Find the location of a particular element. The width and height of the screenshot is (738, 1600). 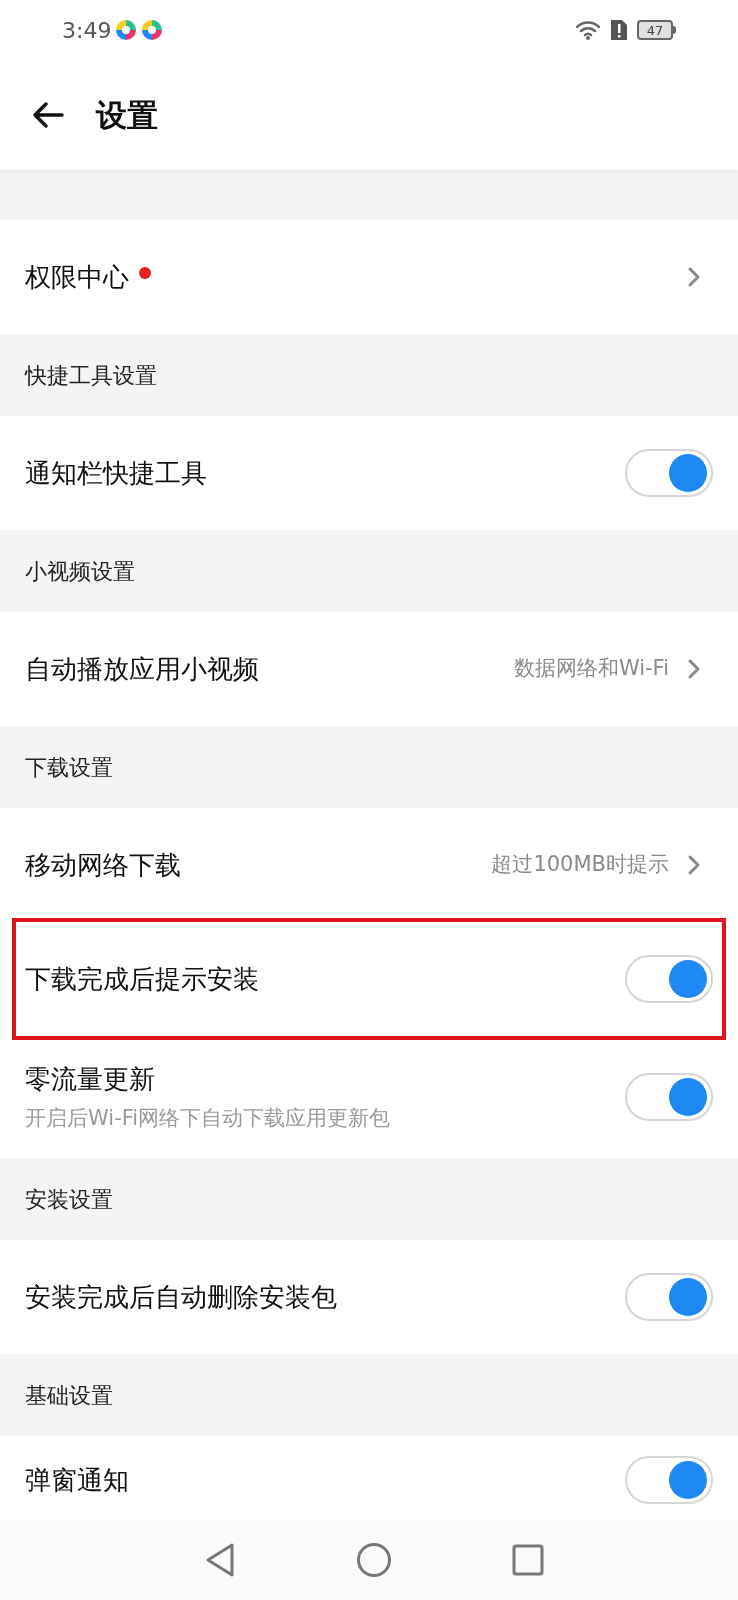

settings-row: 零流量更新 开启后Wi-Fi网络下自动下载应用更新包 is located at coordinates (369, 1097).